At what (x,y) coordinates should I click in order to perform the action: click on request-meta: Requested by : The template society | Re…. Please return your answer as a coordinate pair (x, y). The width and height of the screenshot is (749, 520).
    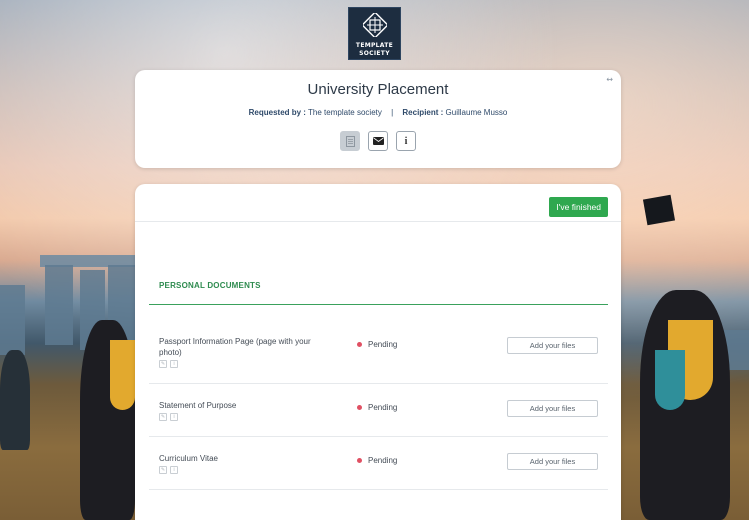
    Looking at the image, I should click on (378, 112).